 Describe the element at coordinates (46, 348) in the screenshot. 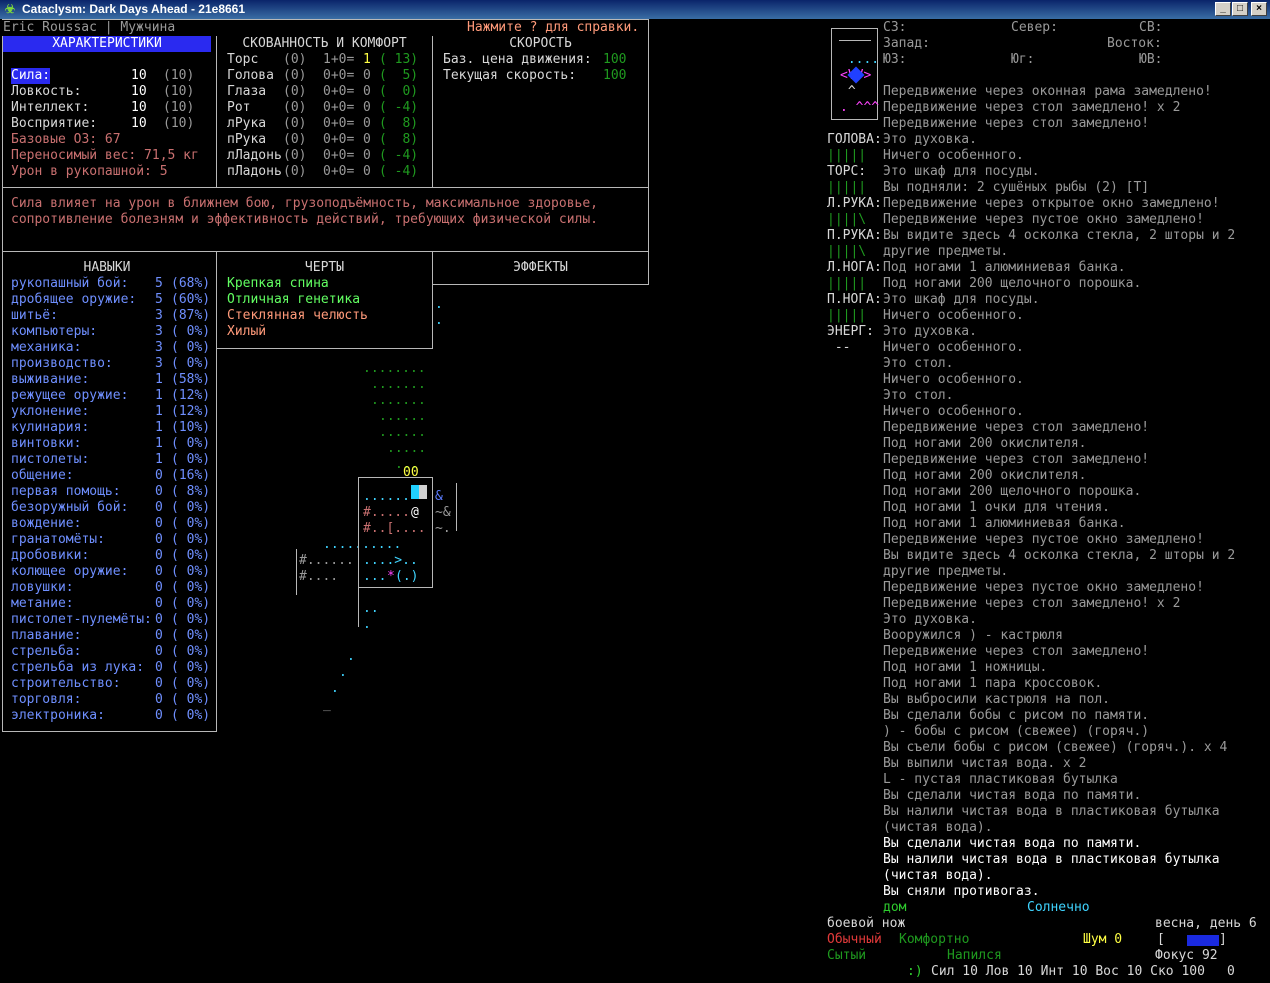

I see `skill-name: механика:` at that location.